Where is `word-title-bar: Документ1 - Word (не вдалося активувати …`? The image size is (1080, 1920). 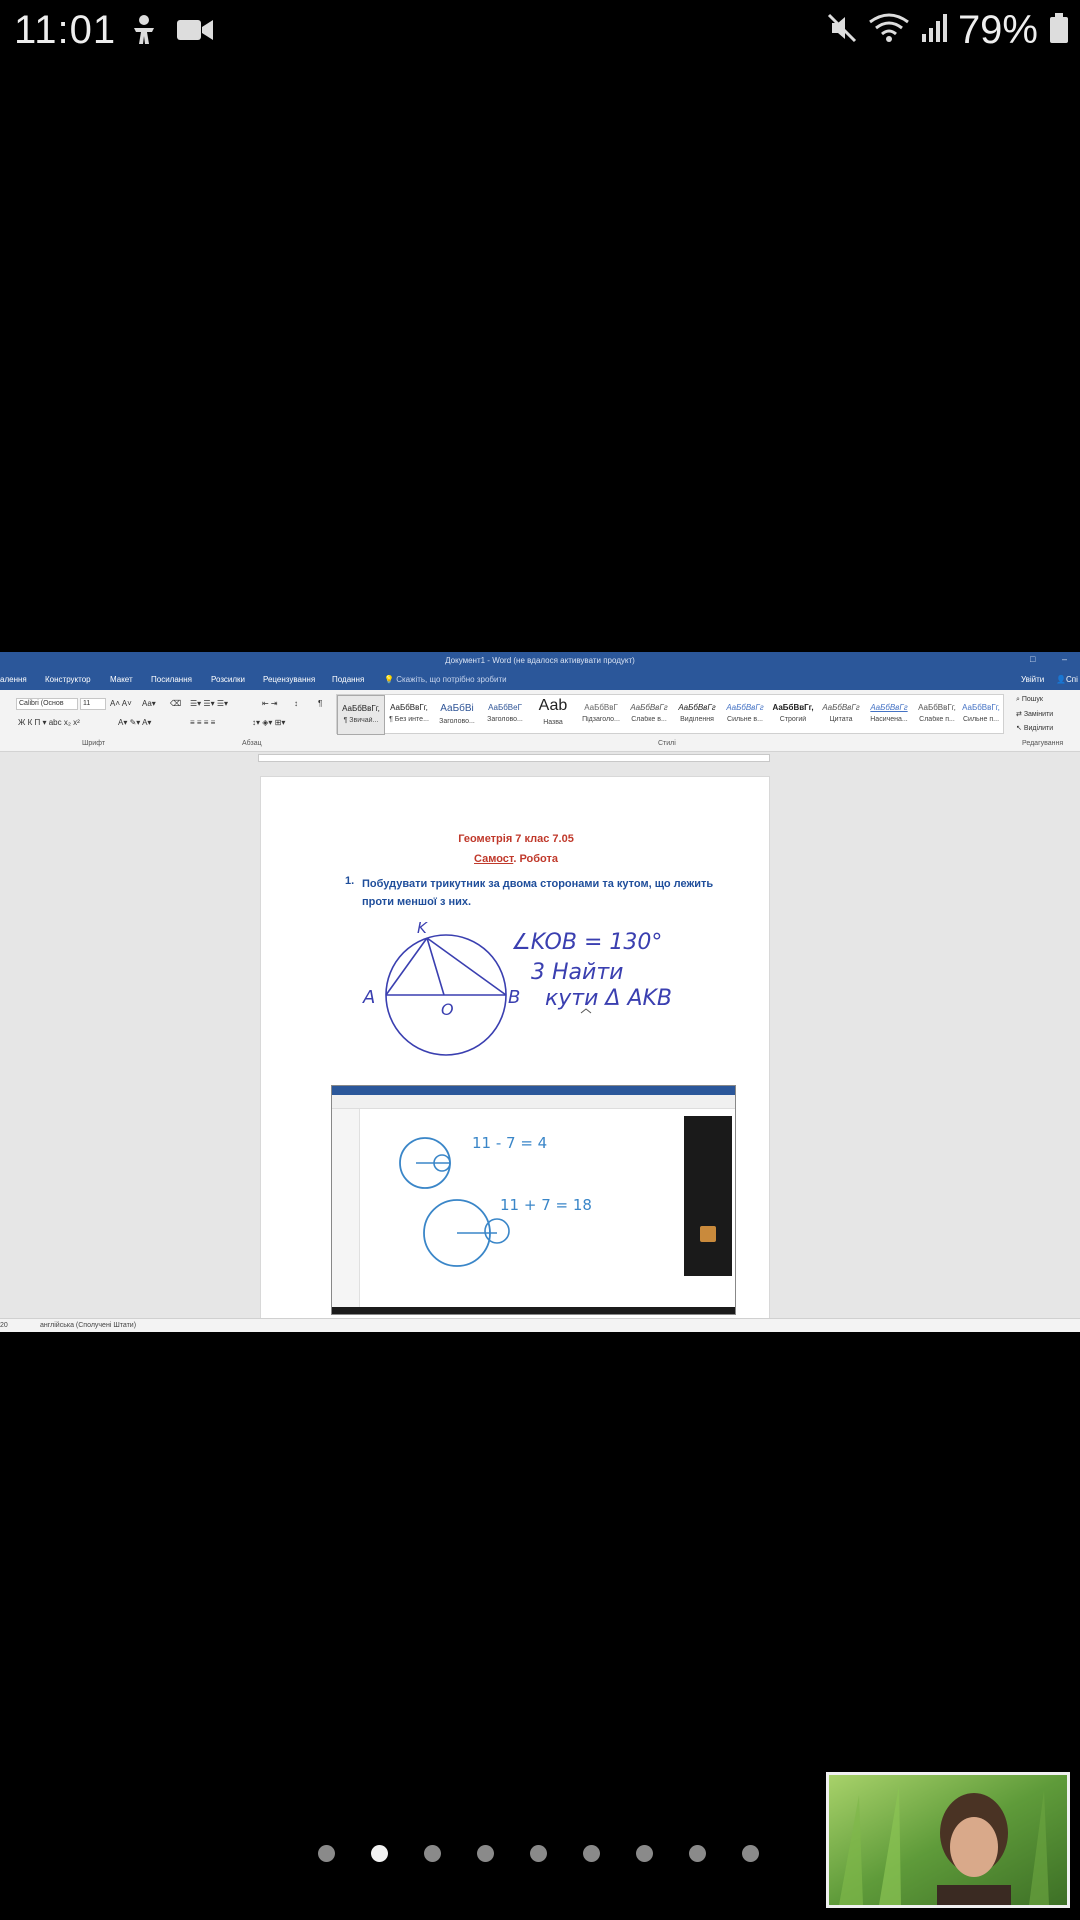 word-title-bar: Документ1 - Word (не вдалося активувати … is located at coordinates (540, 661).